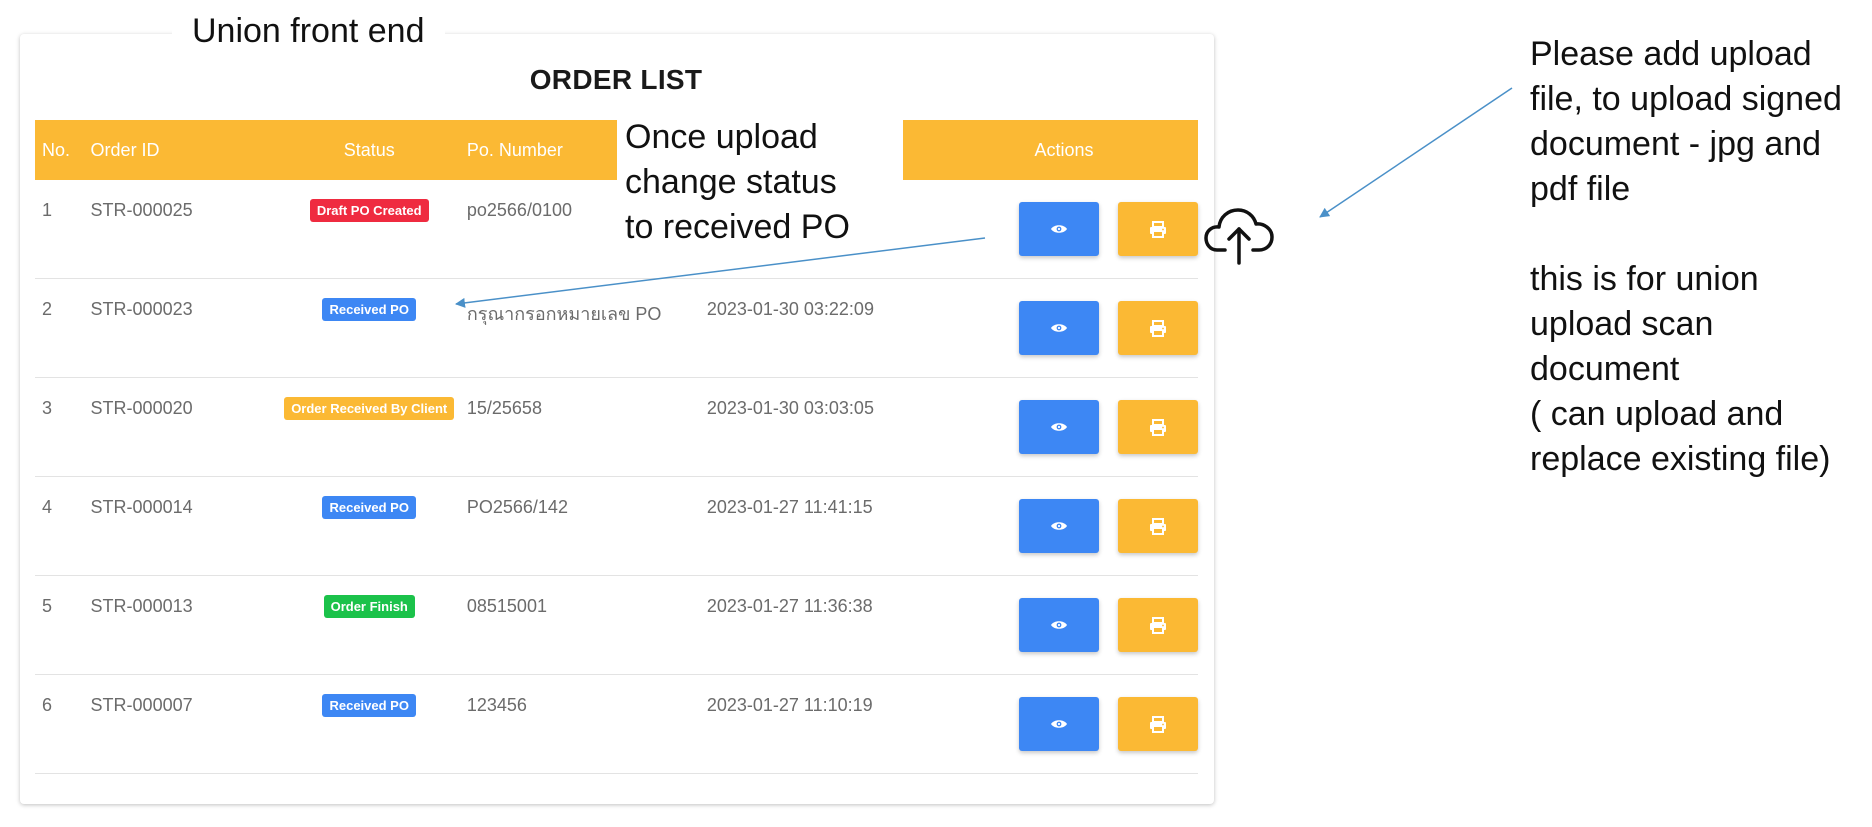  What do you see at coordinates (141, 507) in the screenshot?
I see `order-id: STR-000014` at bounding box center [141, 507].